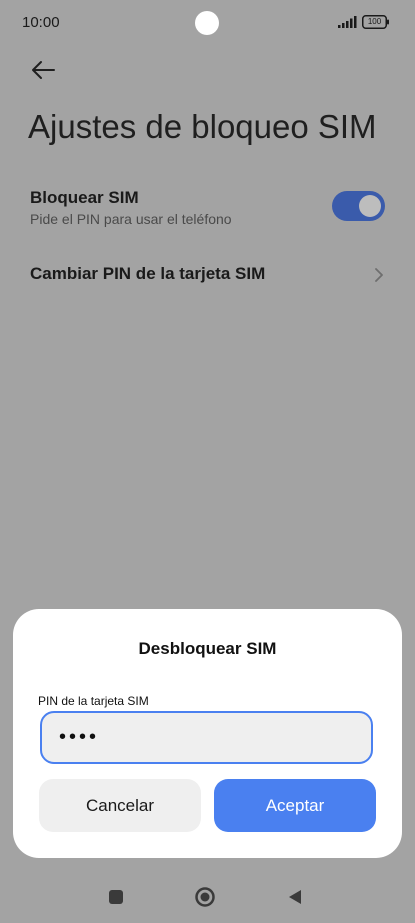  Describe the element at coordinates (148, 273) in the screenshot. I see `setting-change-pin-title: Cambiar PIN de la tarjeta SIM` at that location.